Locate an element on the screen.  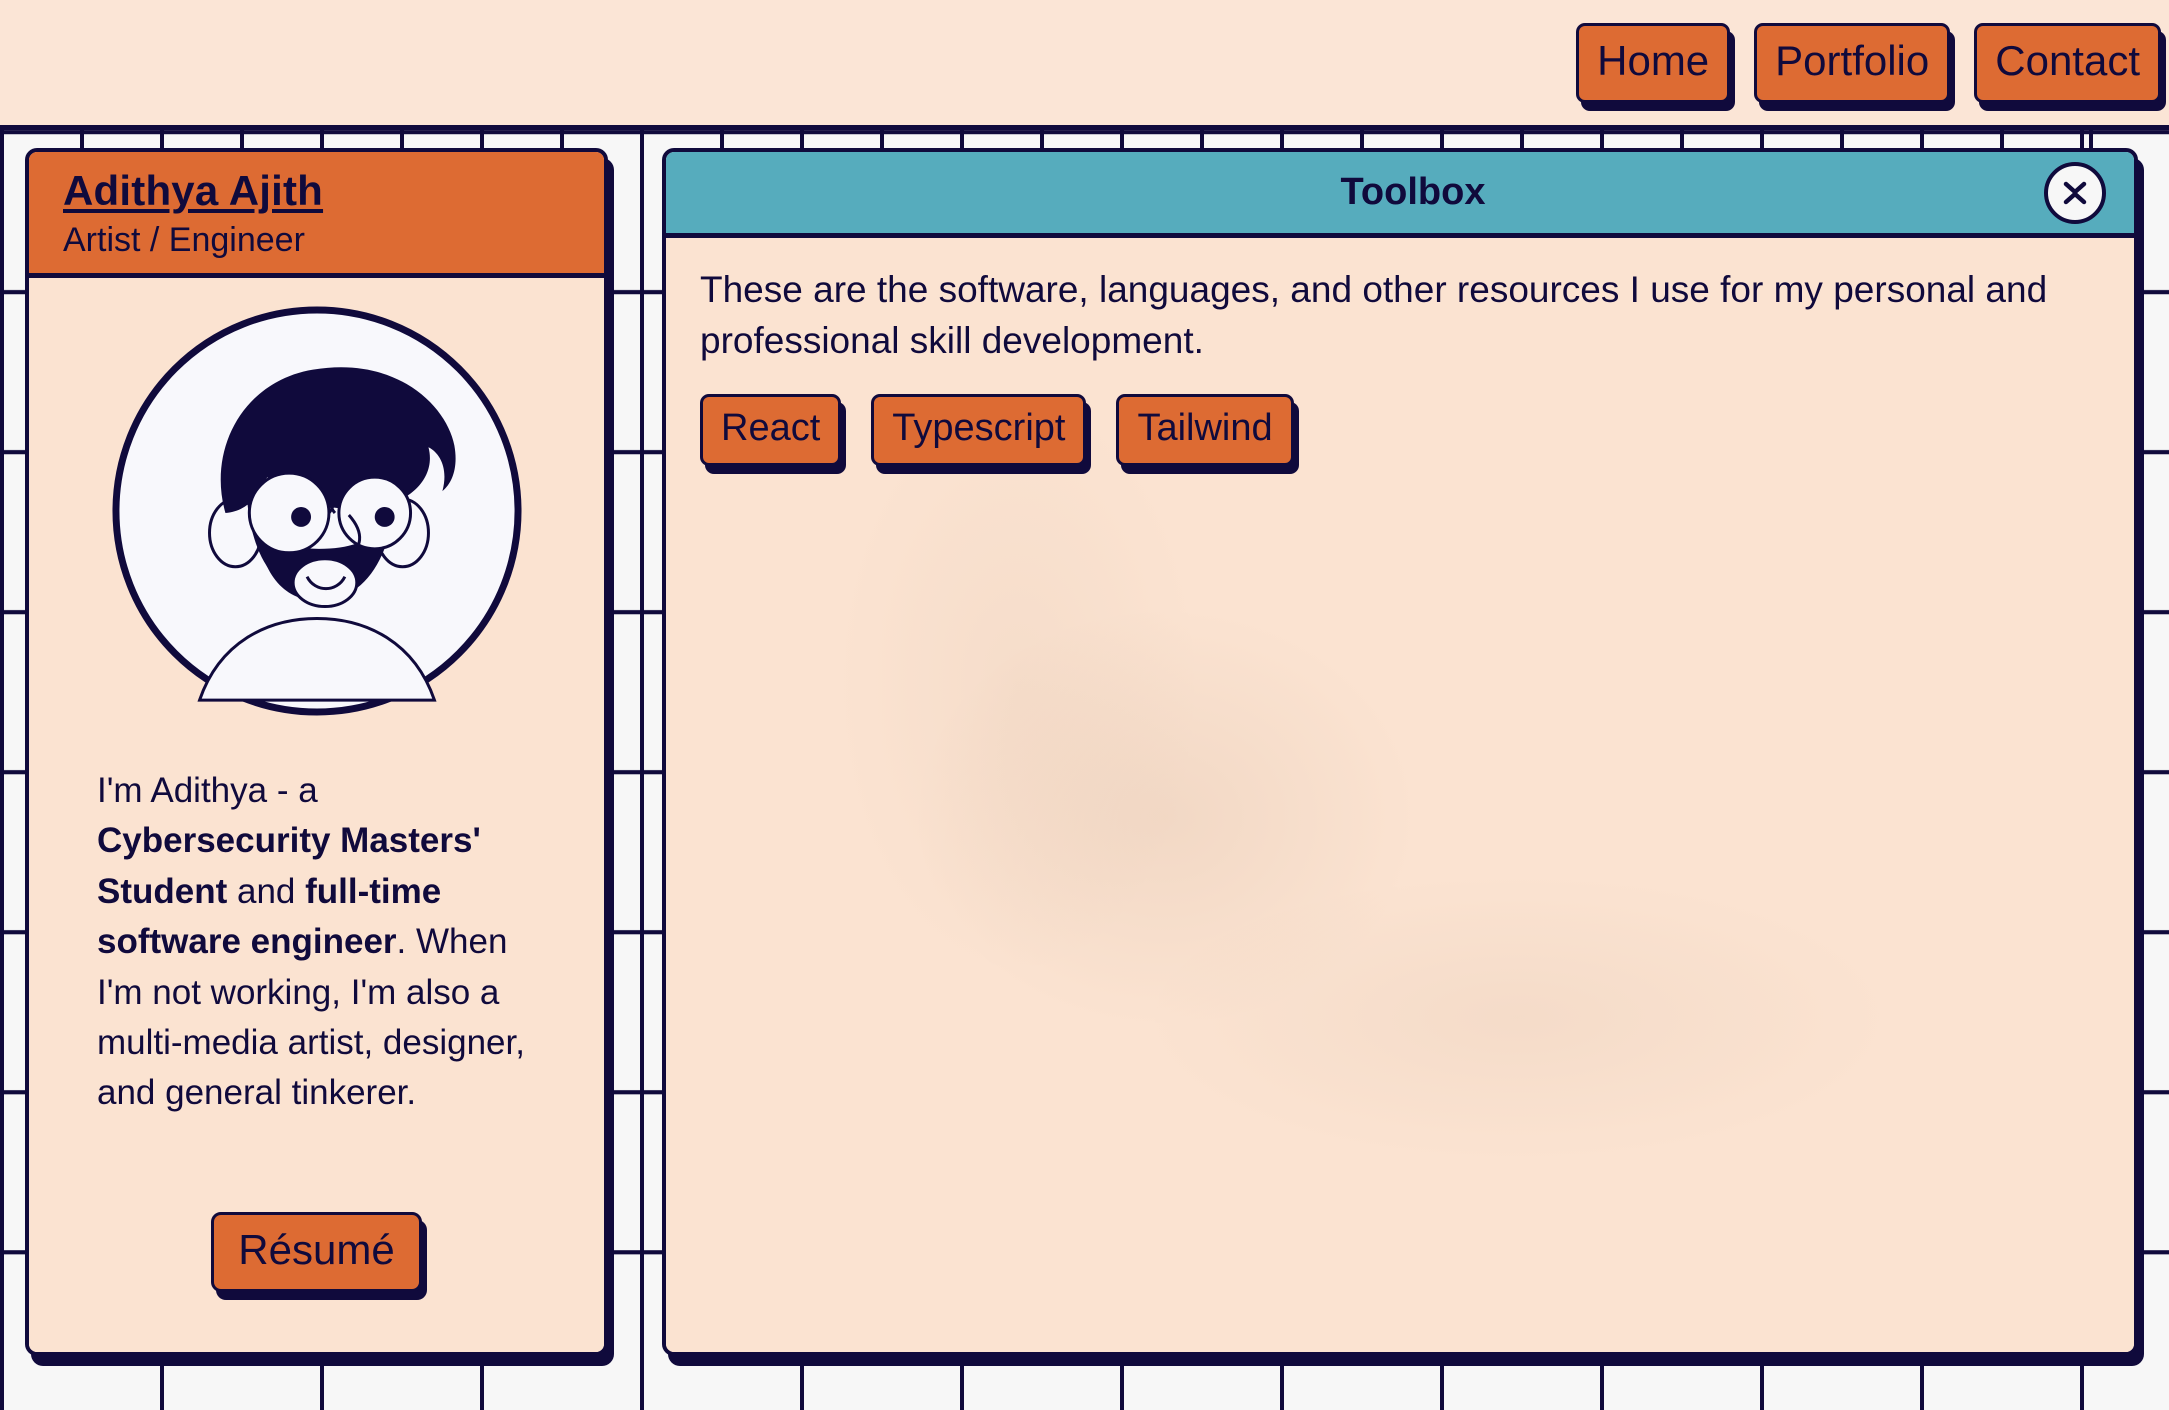
profile-role: Artist / Engineer is located at coordinates (184, 240).